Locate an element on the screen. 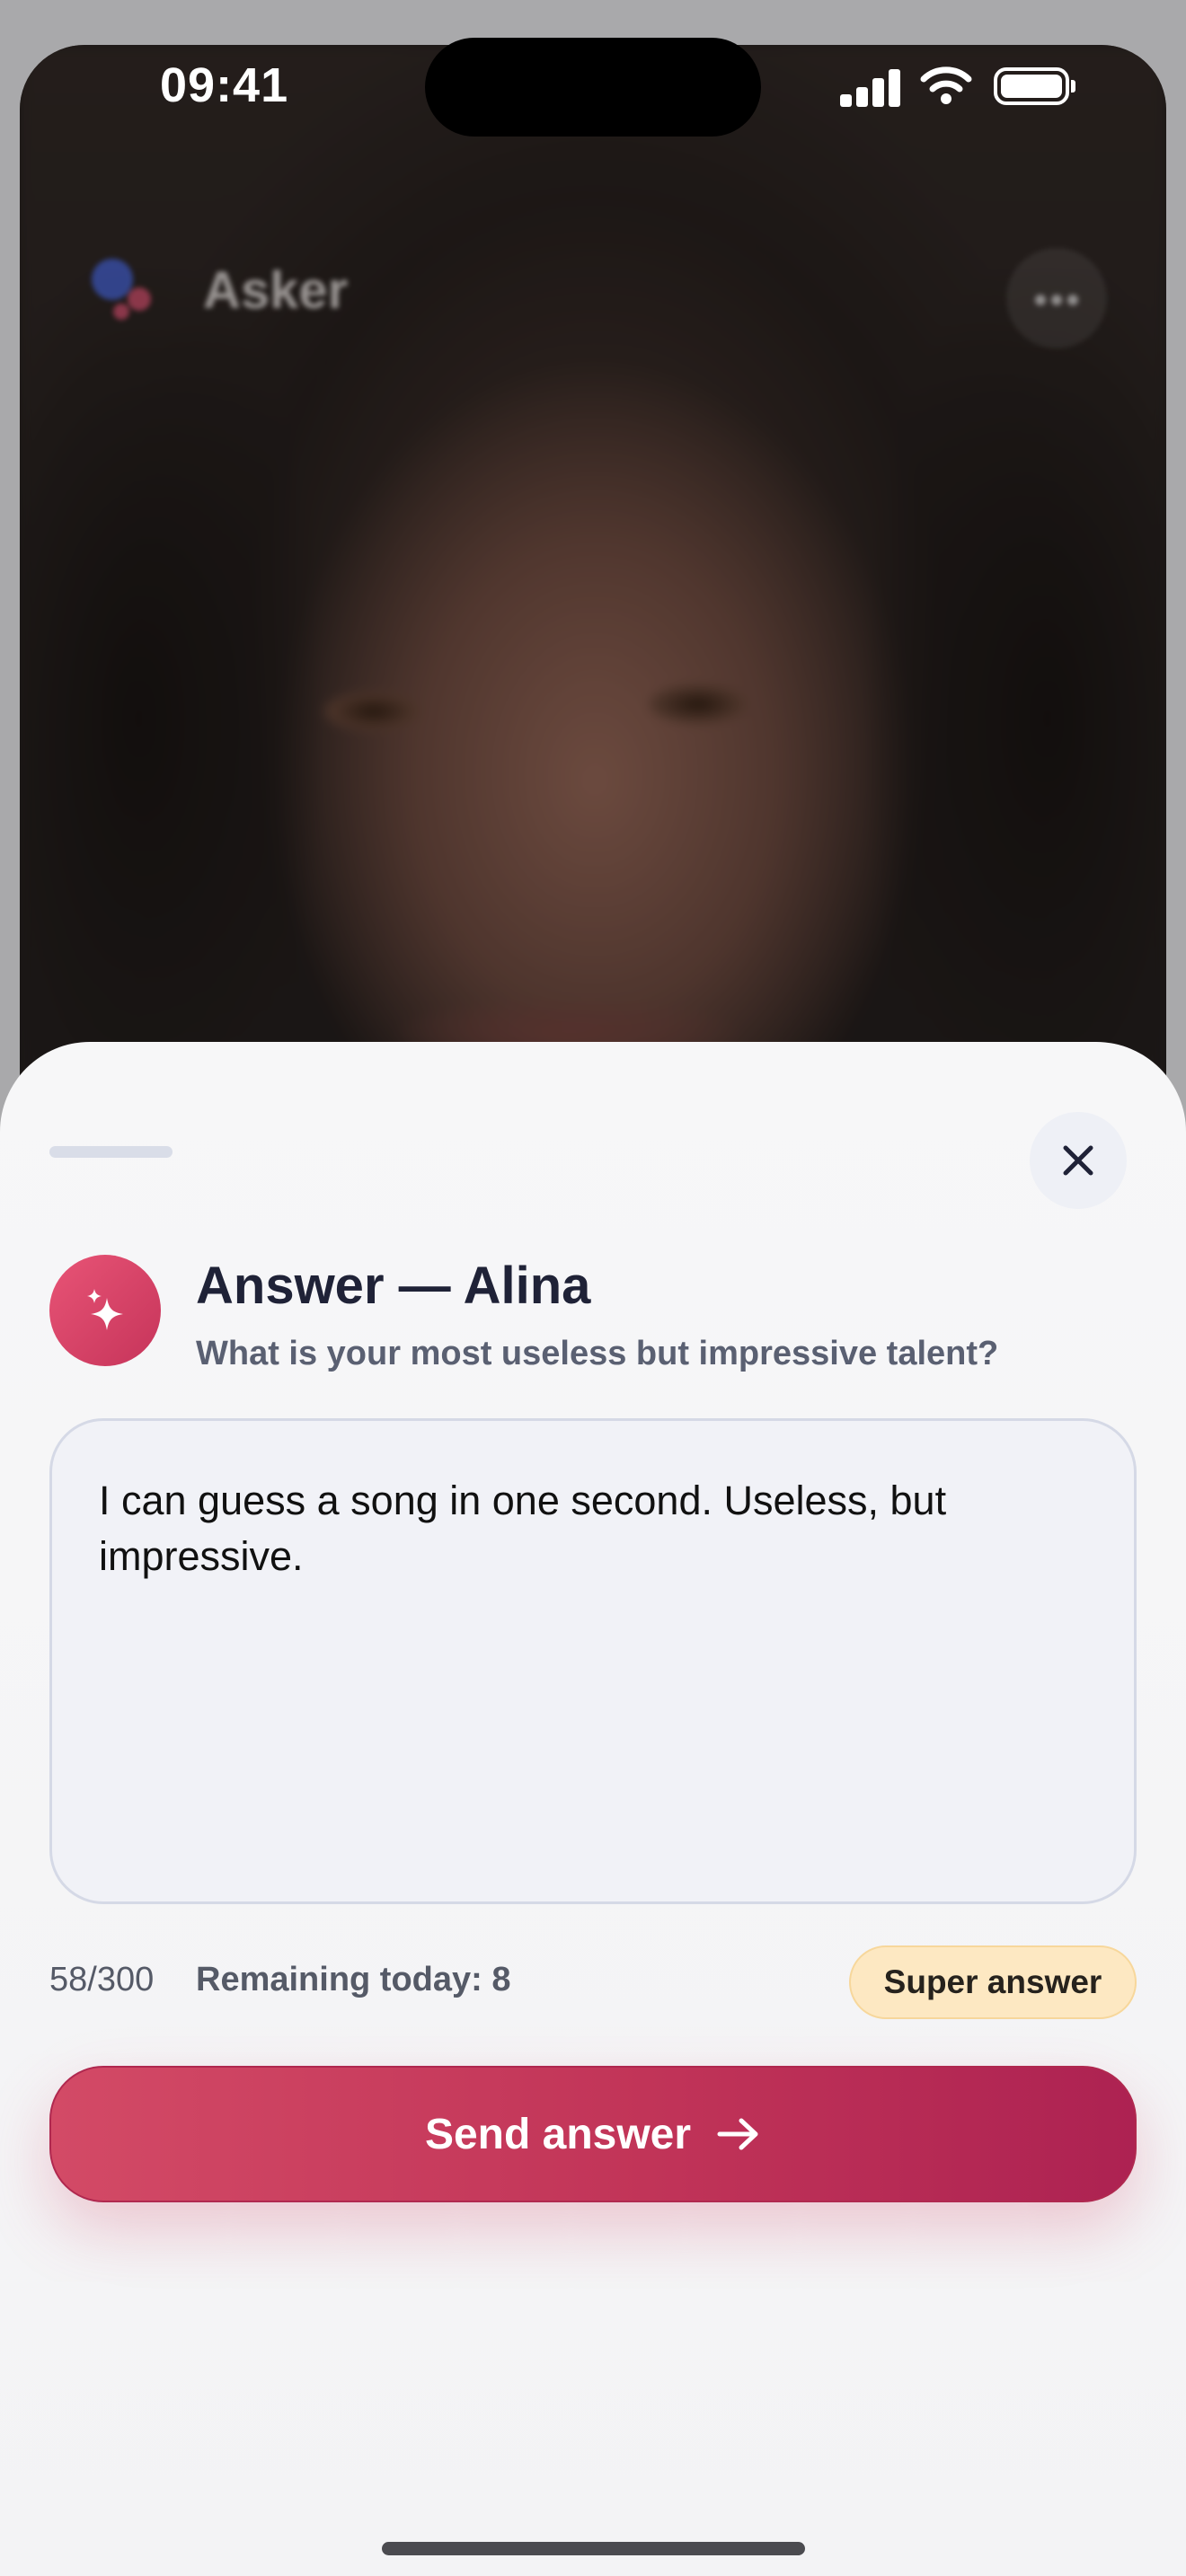 The width and height of the screenshot is (1186, 2576). sheet-grabber is located at coordinates (111, 1152).